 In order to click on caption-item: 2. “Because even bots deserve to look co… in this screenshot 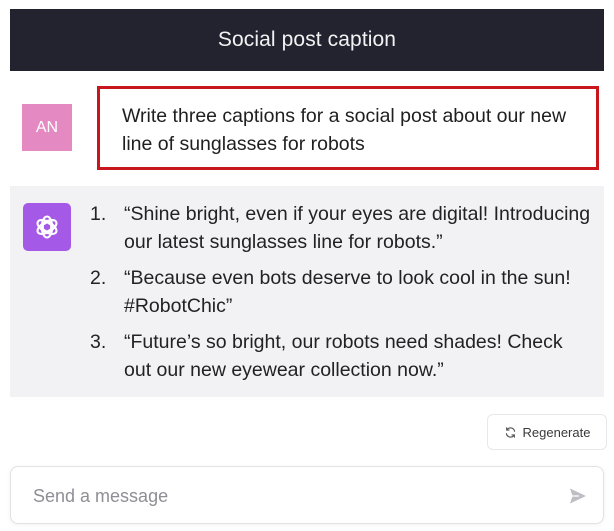, I will do `click(342, 292)`.